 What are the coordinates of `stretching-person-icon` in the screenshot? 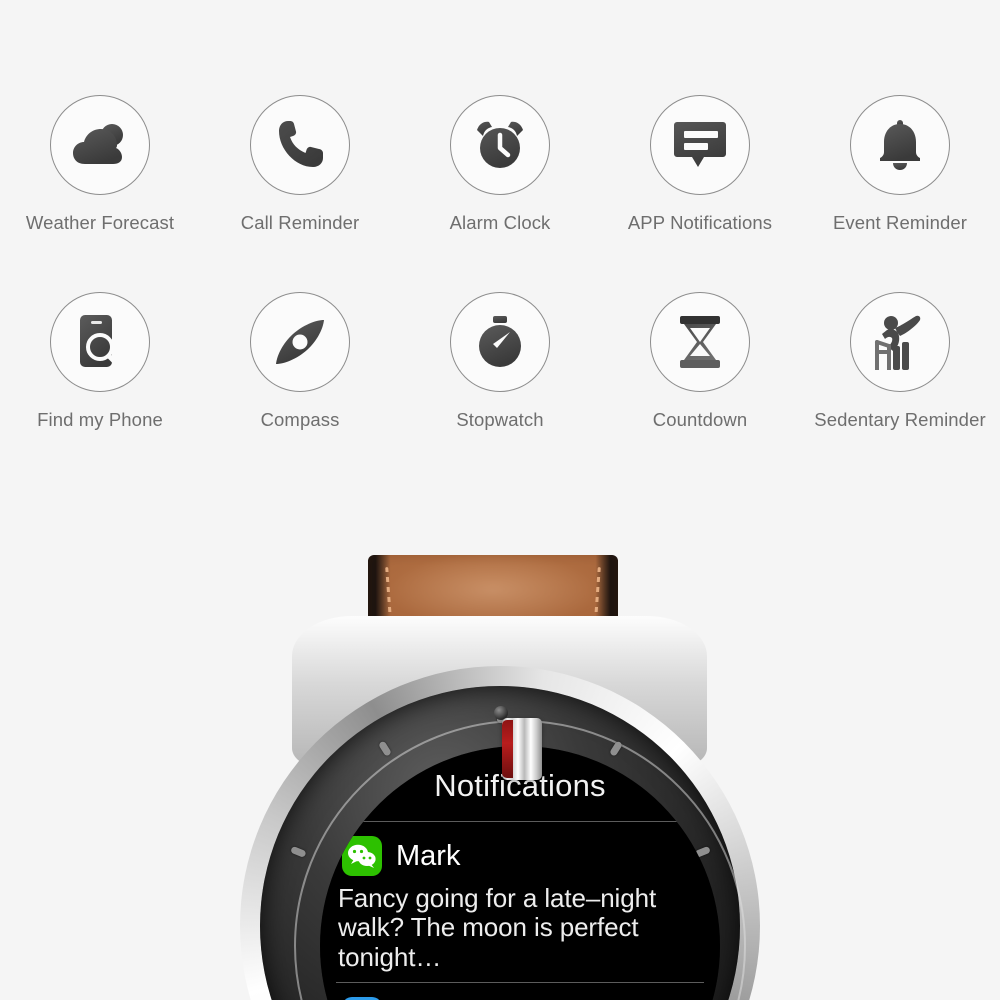 It's located at (900, 342).